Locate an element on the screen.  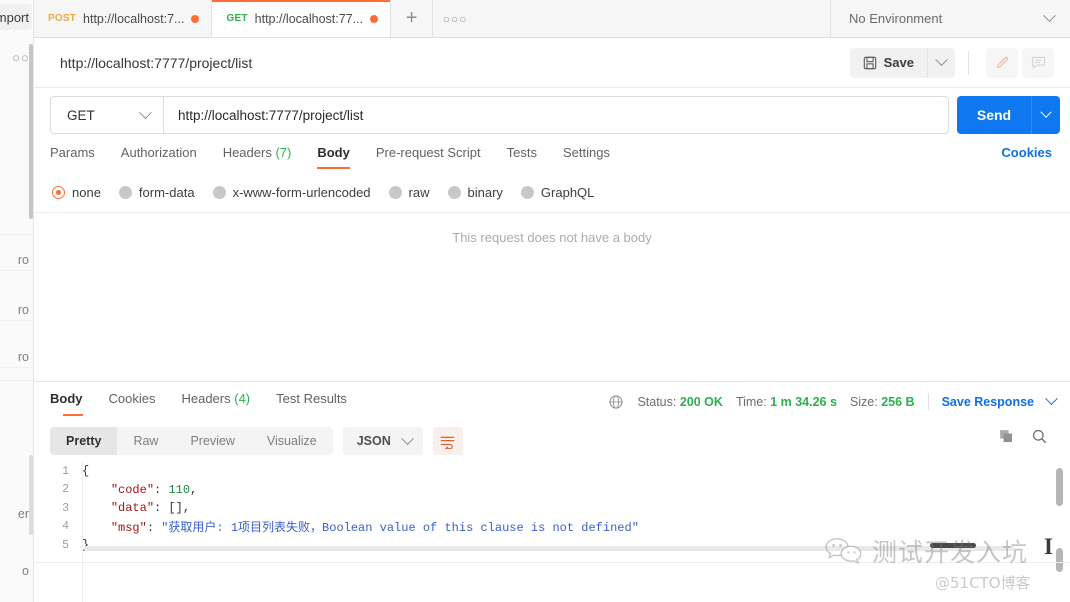
tab-pre-request-script: Pre-request Script is located at coordinates (428, 157).